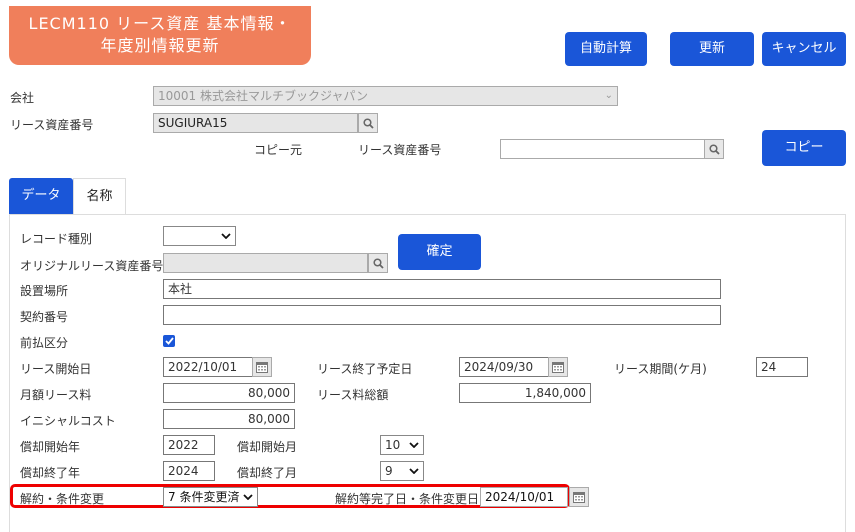  What do you see at coordinates (22, 98) in the screenshot?
I see `company-label: 会社` at bounding box center [22, 98].